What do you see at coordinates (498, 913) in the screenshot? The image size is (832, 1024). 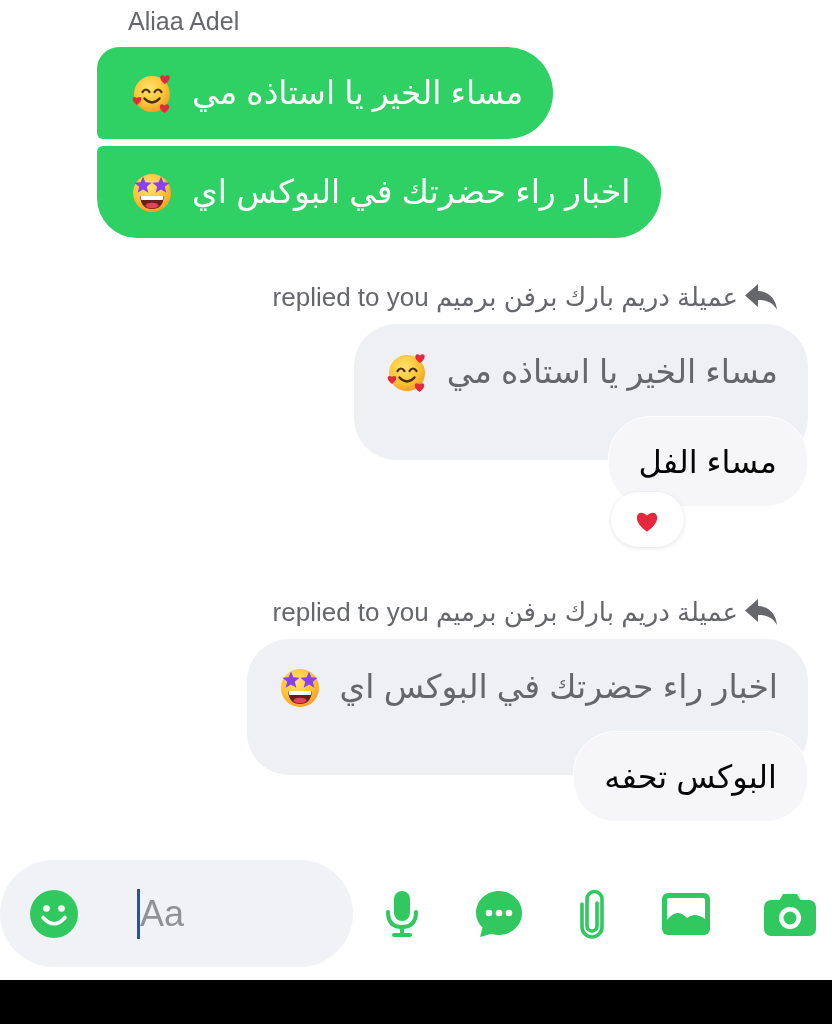 I see `chat-bubble-icon` at bounding box center [498, 913].